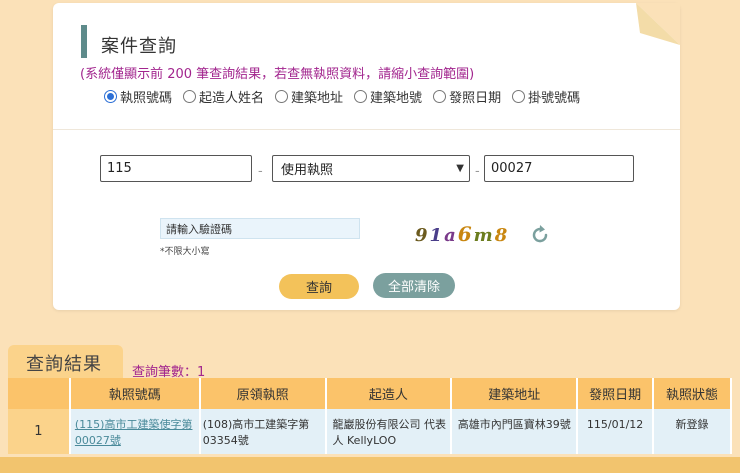 The image size is (740, 473). Describe the element at coordinates (138, 96) in the screenshot. I see `radio-license-no: 執照號碼` at that location.